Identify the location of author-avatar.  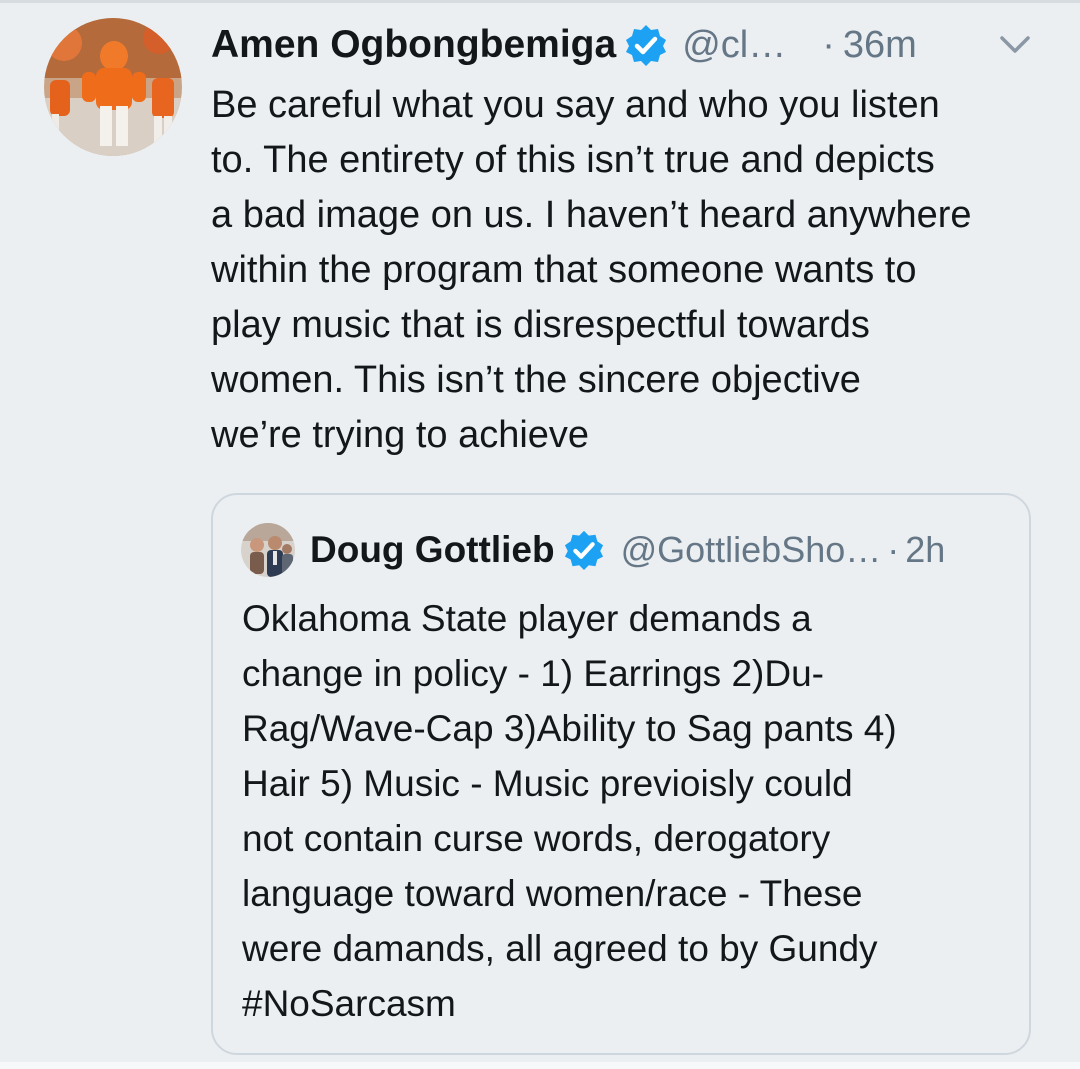
(113, 87).